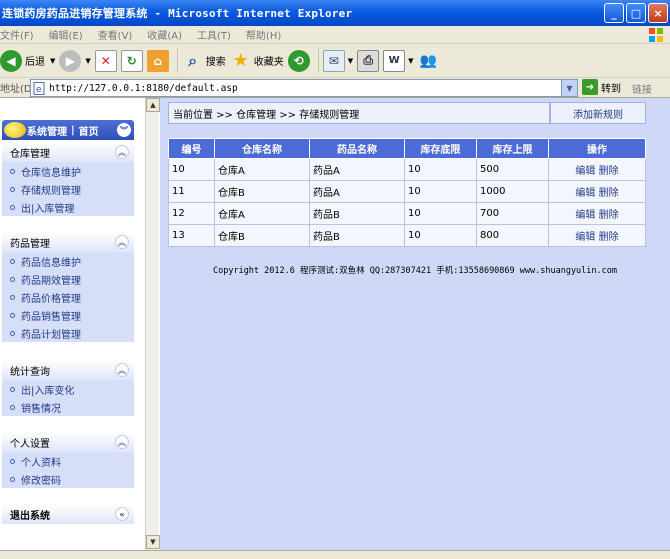  What do you see at coordinates (152, 324) in the screenshot?
I see `sidebar-scrollbar: ▲ ▼` at bounding box center [152, 324].